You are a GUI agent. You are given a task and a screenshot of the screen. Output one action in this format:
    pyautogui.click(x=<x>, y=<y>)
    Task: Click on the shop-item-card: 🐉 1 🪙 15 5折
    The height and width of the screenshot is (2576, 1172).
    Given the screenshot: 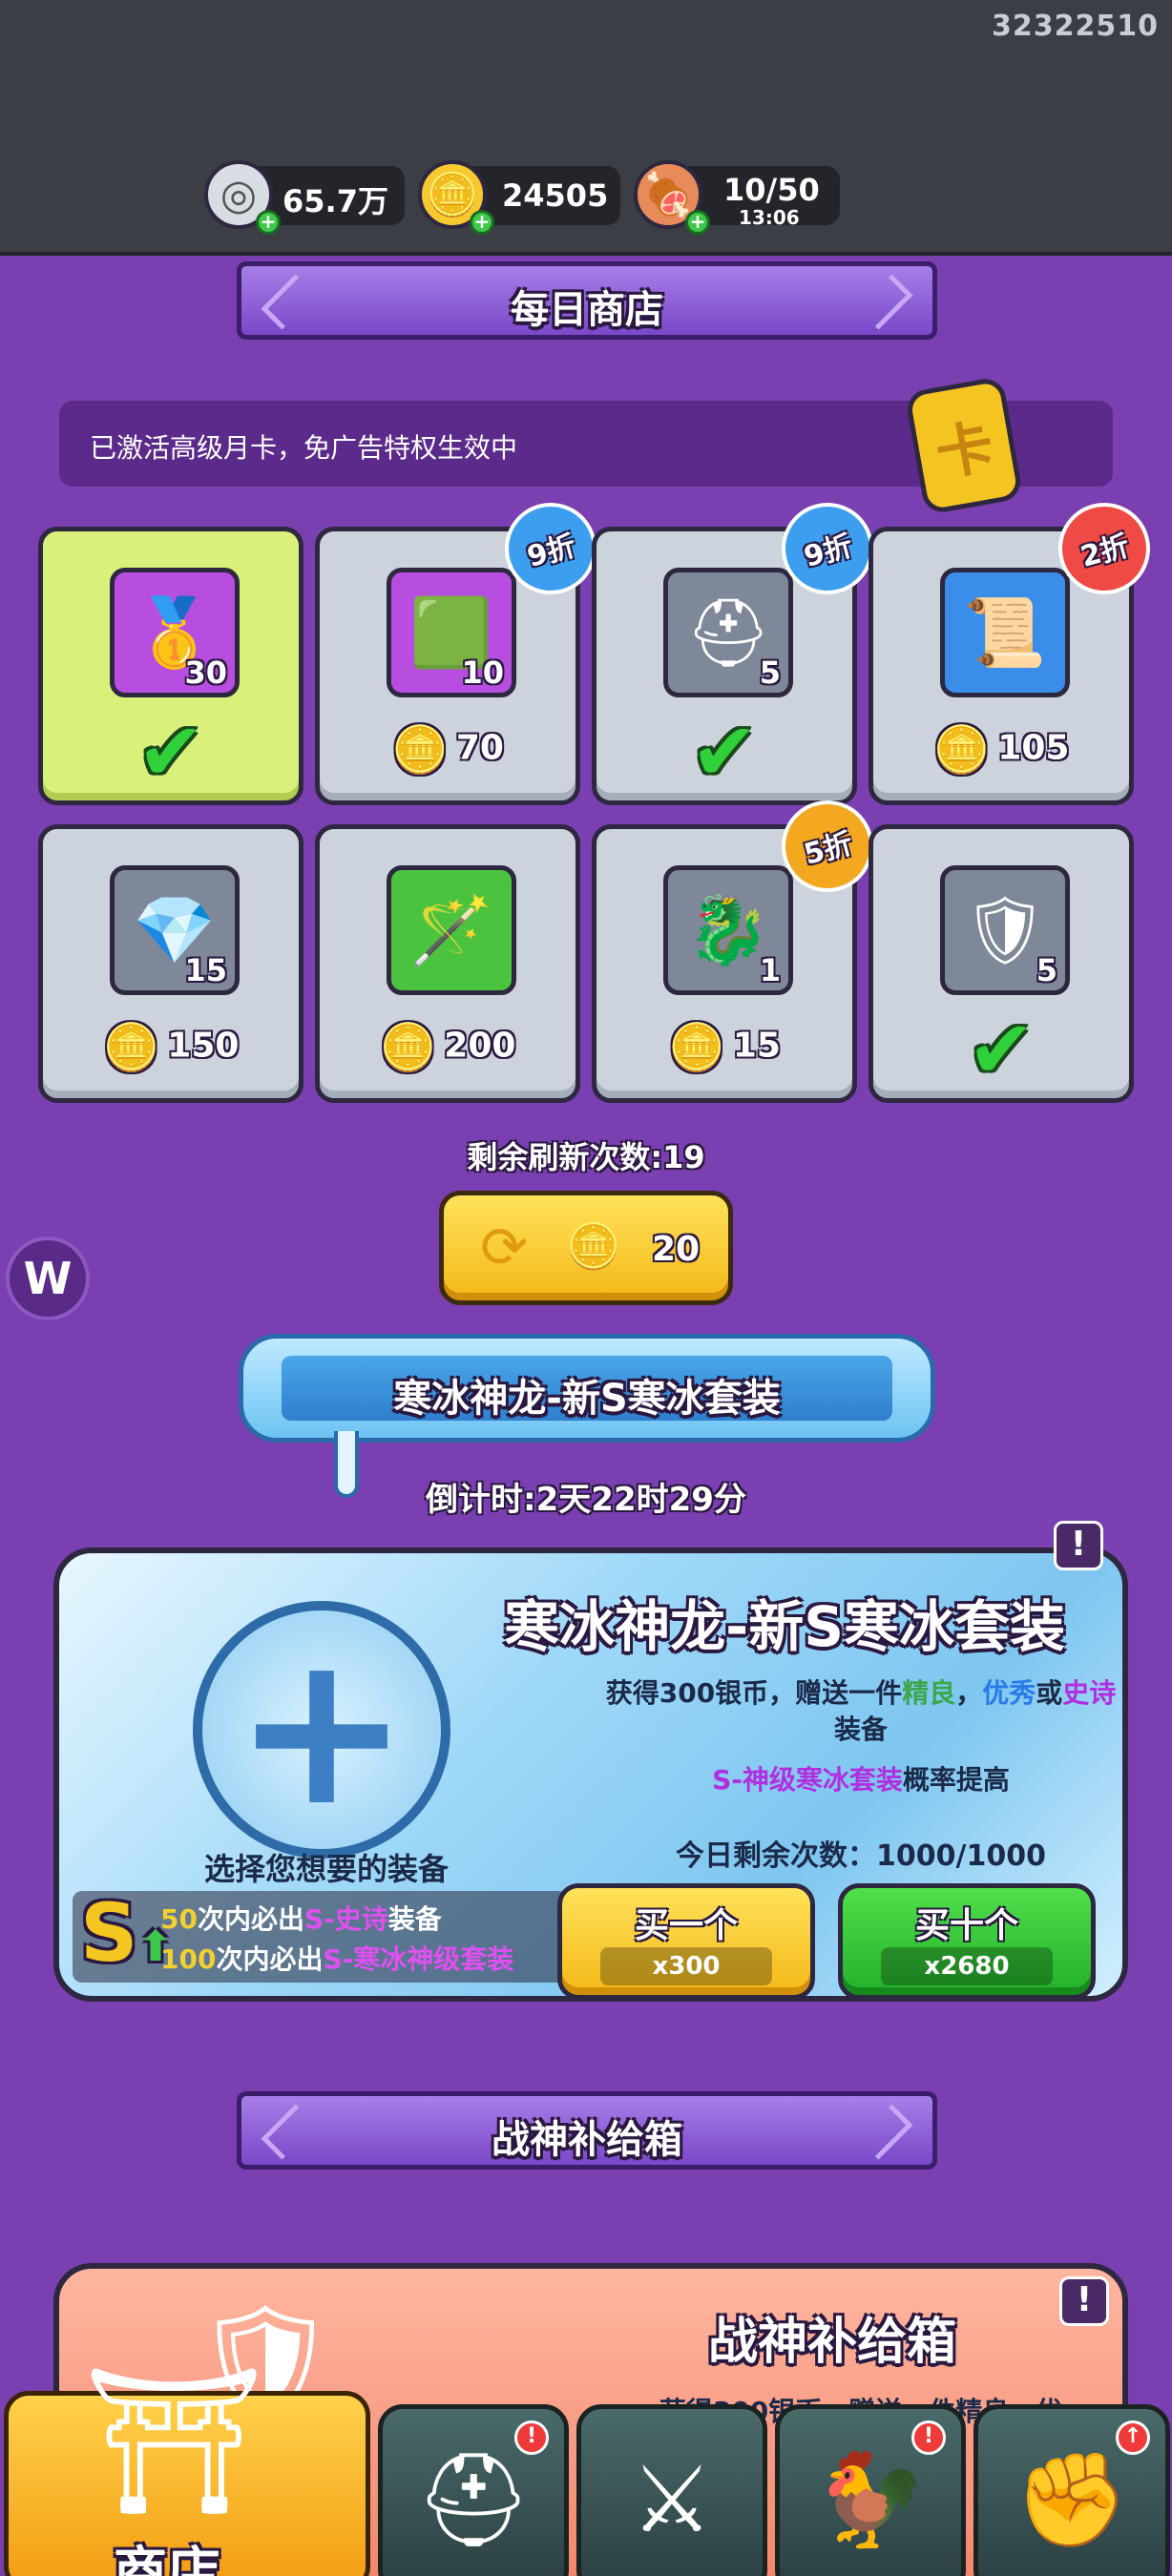 What is the action you would take?
    pyautogui.click(x=738, y=946)
    